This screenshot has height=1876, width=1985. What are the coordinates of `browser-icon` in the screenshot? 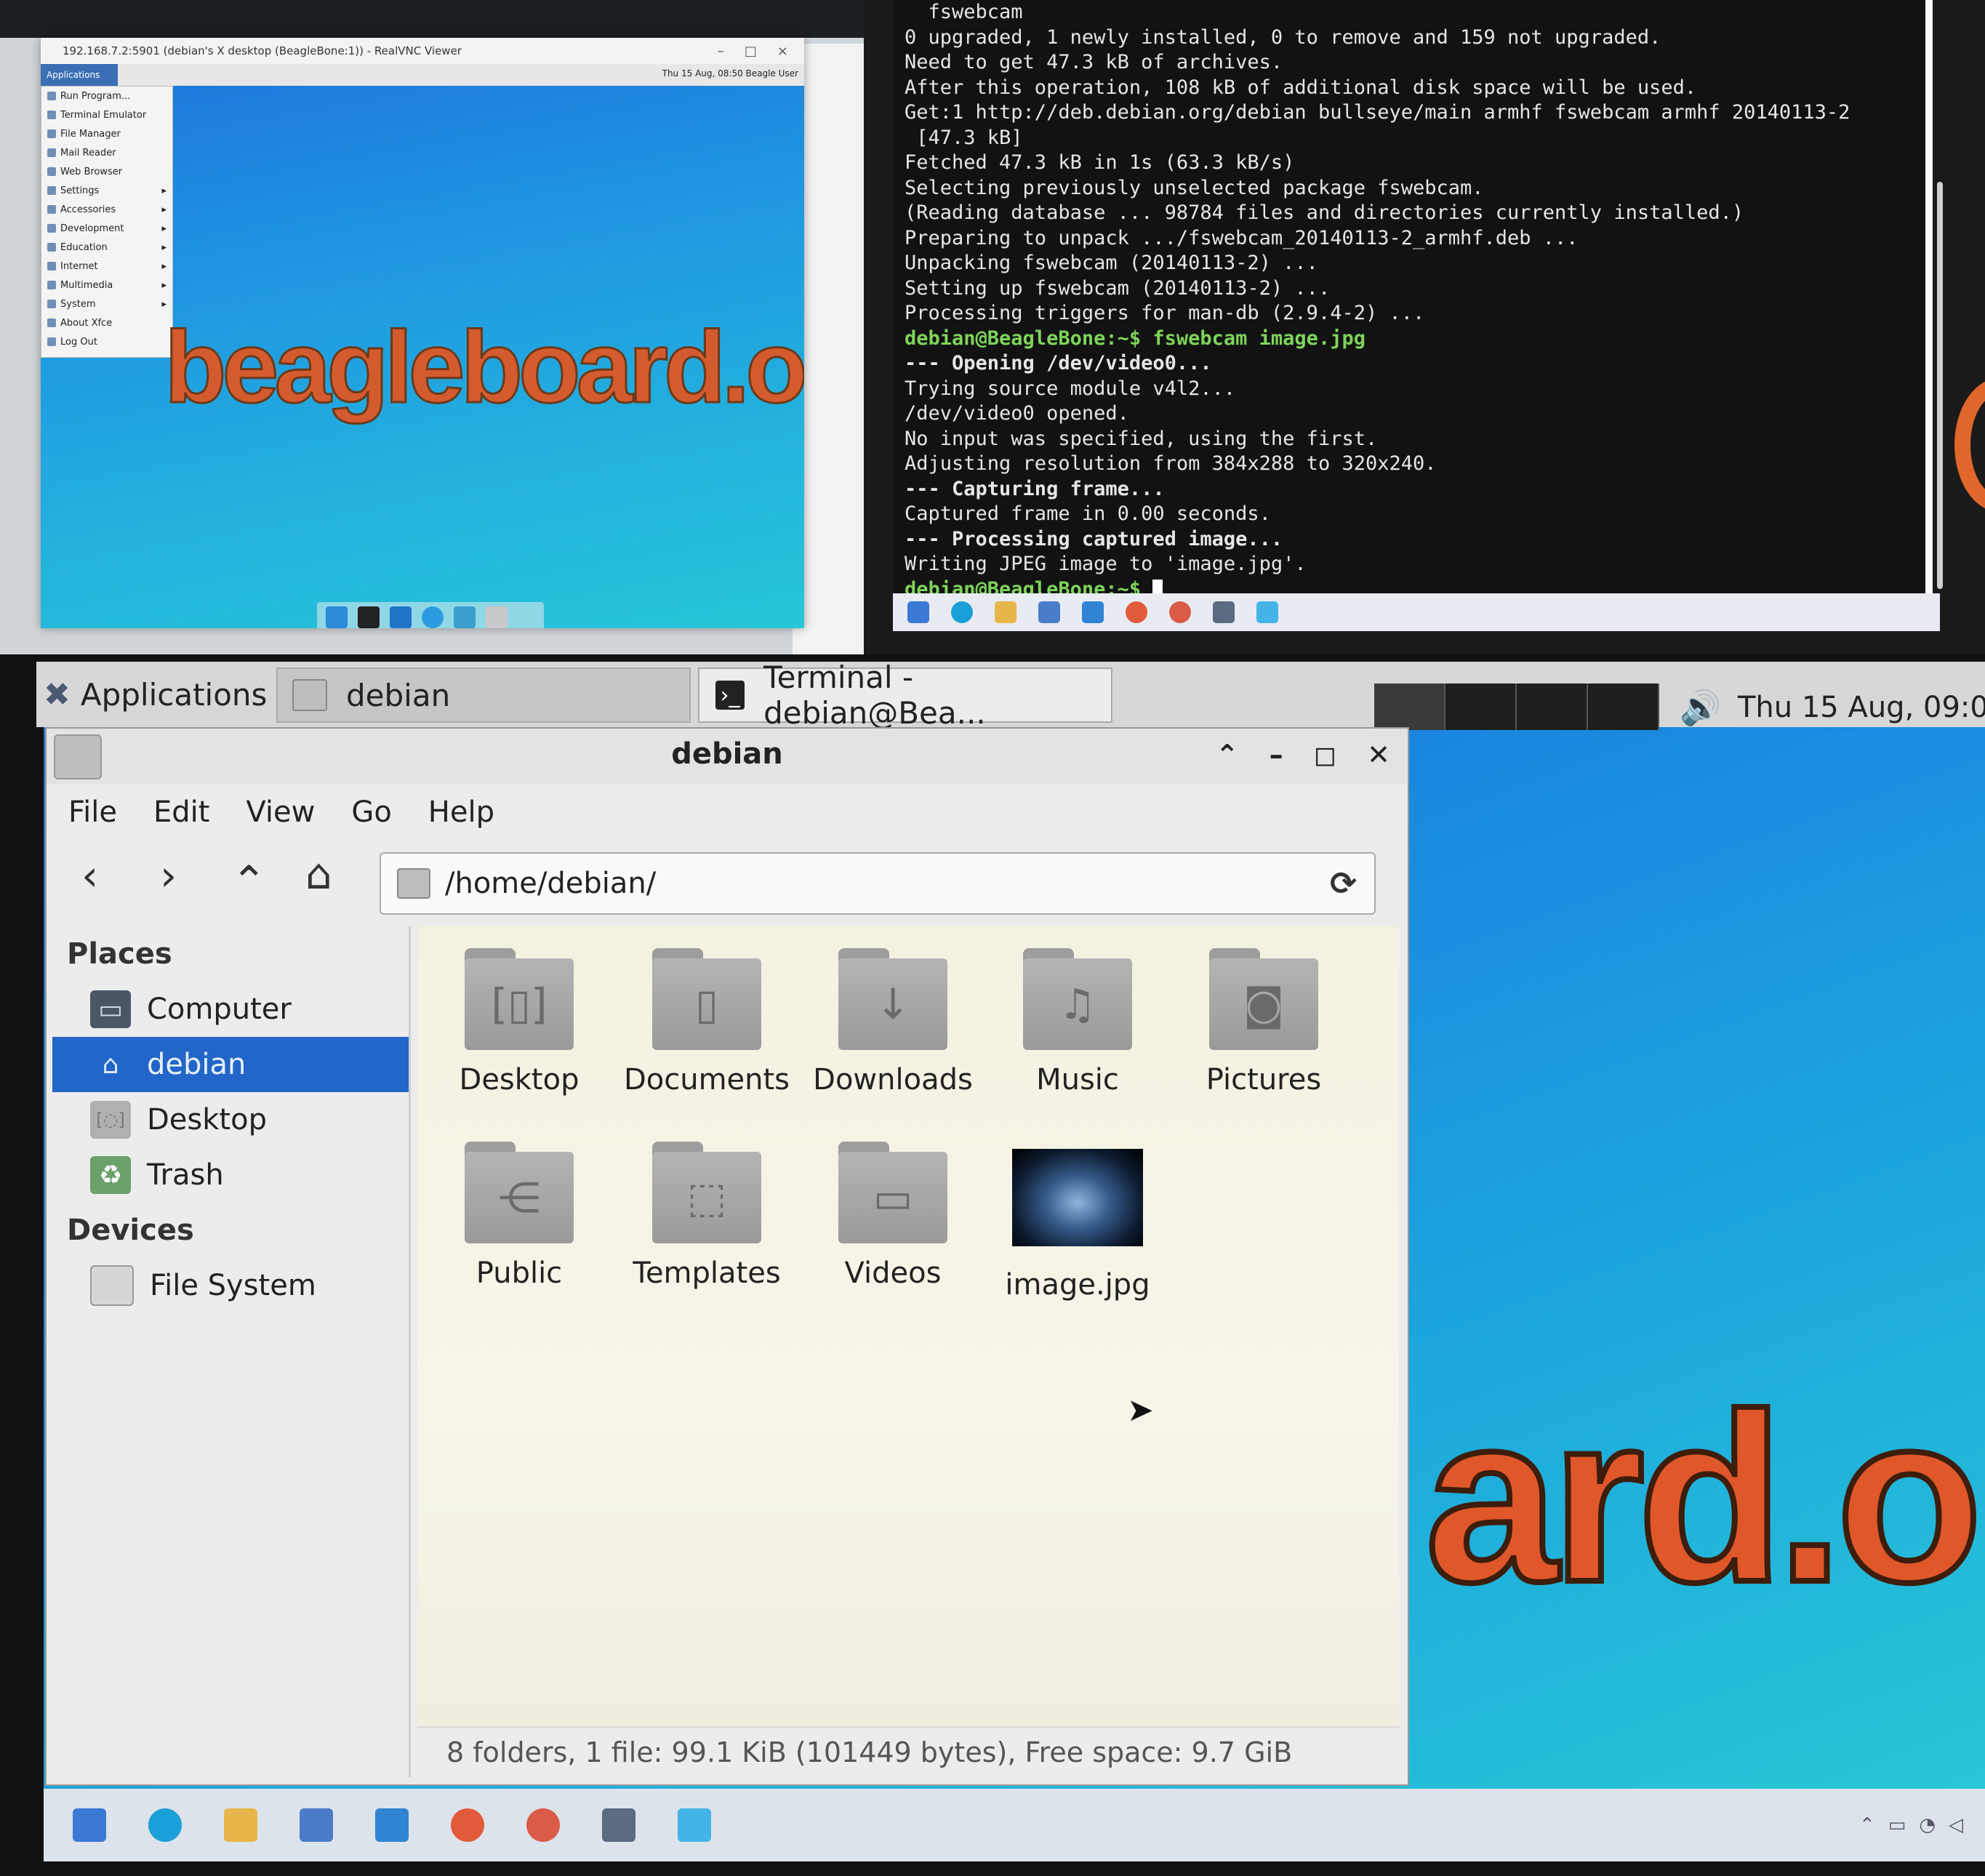 It's located at (433, 617).